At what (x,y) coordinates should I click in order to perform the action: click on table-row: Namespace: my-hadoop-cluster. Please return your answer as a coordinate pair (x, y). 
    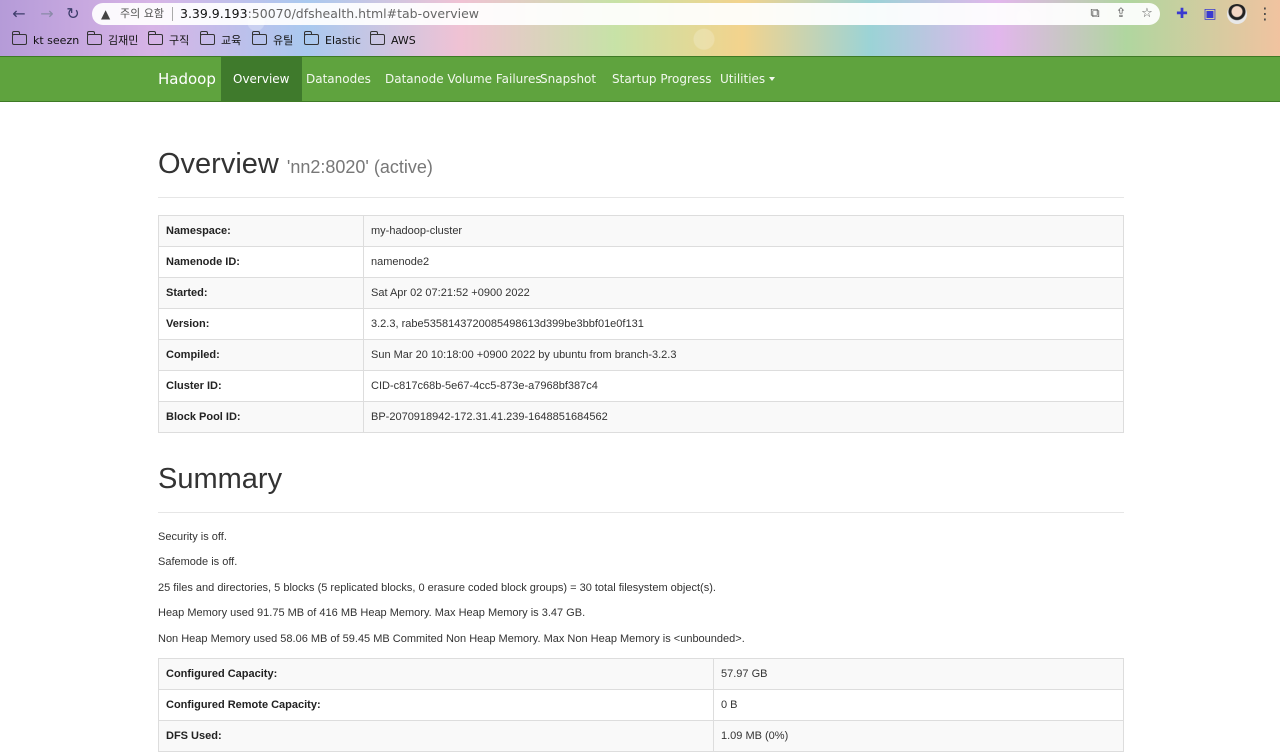
    Looking at the image, I should click on (641, 231).